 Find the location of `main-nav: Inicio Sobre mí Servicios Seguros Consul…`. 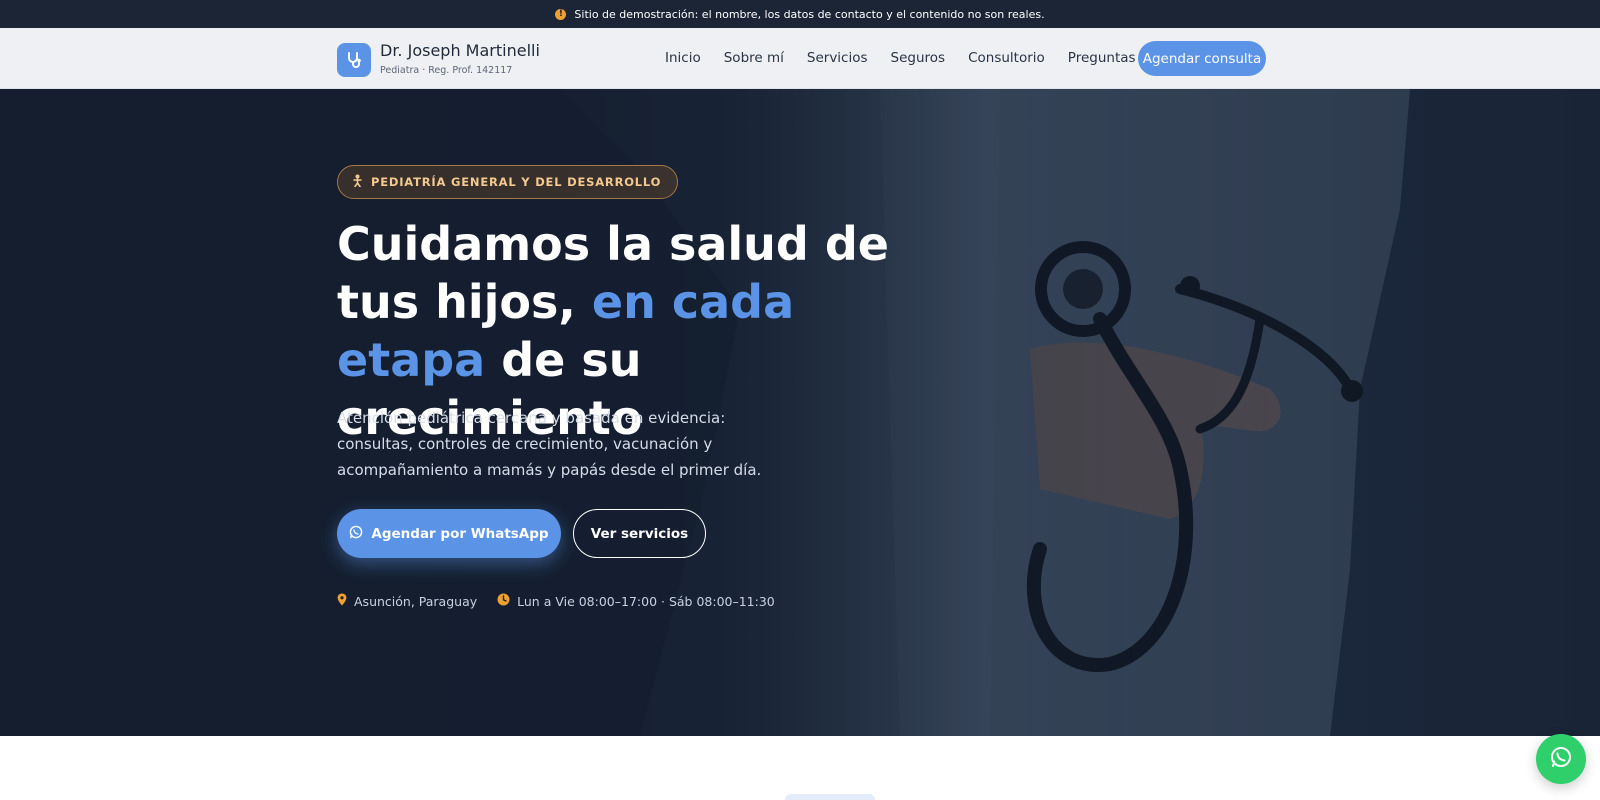

main-nav: Inicio Sobre mí Servicios Seguros Consul… is located at coordinates (912, 58).